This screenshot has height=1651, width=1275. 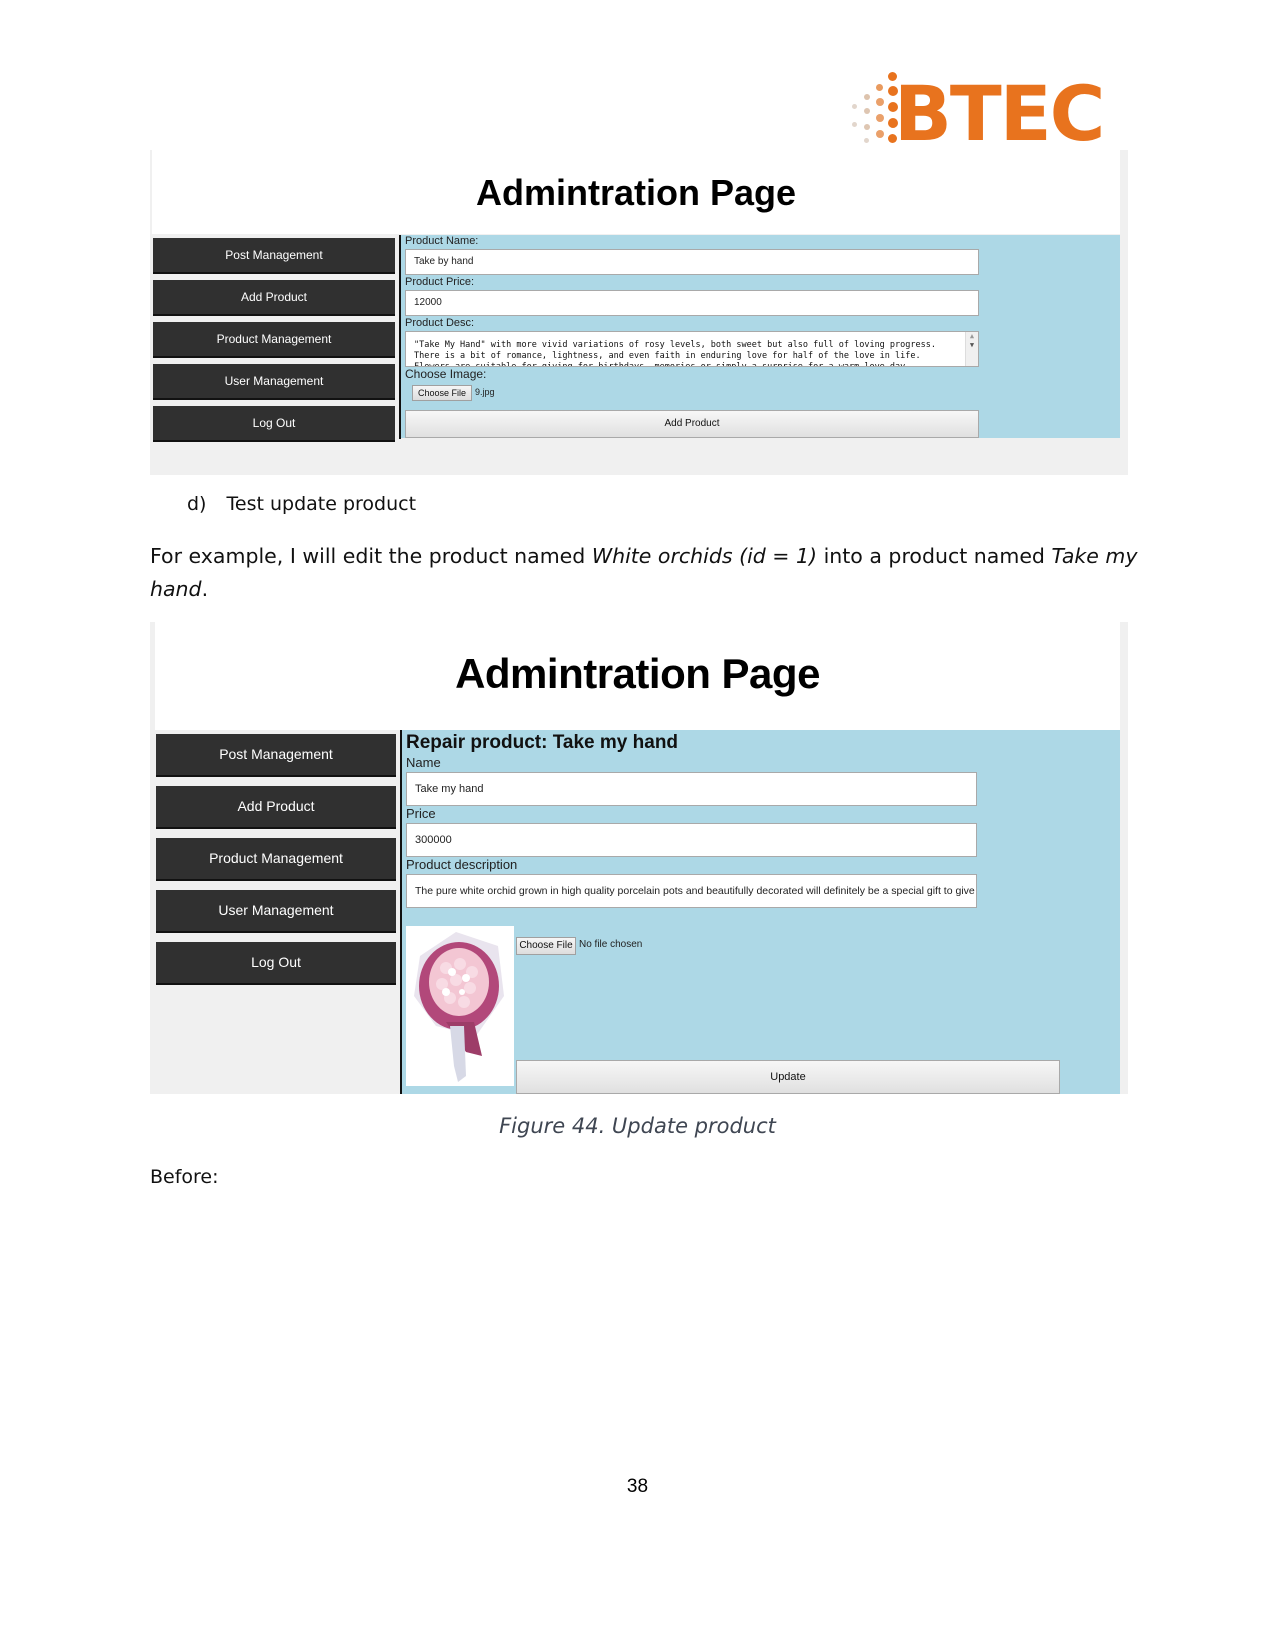 What do you see at coordinates (421, 813) in the screenshot?
I see `price-label: Price` at bounding box center [421, 813].